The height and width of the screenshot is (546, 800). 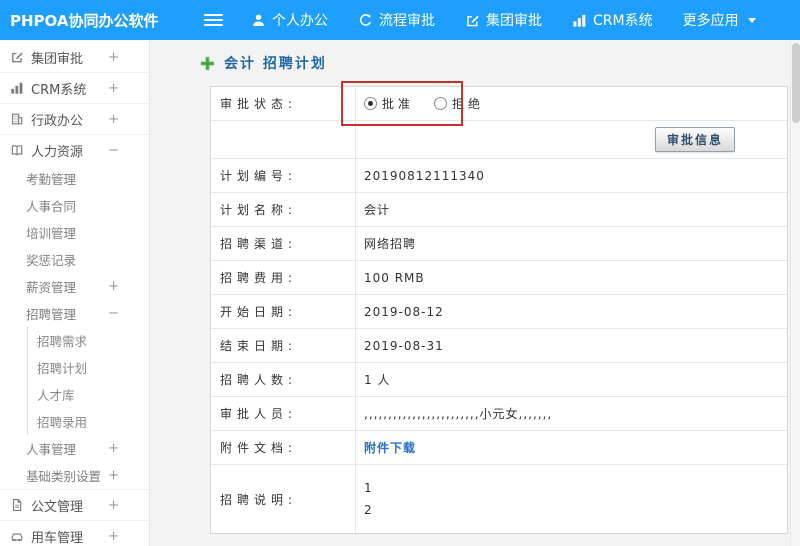 I want to click on sidebar-item-recruit-demand: 招聘需求, so click(x=88, y=340).